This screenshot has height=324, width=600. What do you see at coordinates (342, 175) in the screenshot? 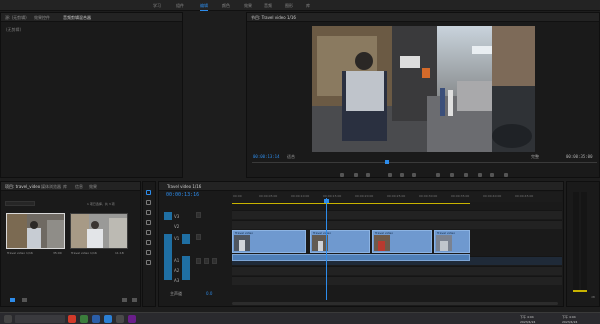
I see `add-marker-icon` at bounding box center [342, 175].